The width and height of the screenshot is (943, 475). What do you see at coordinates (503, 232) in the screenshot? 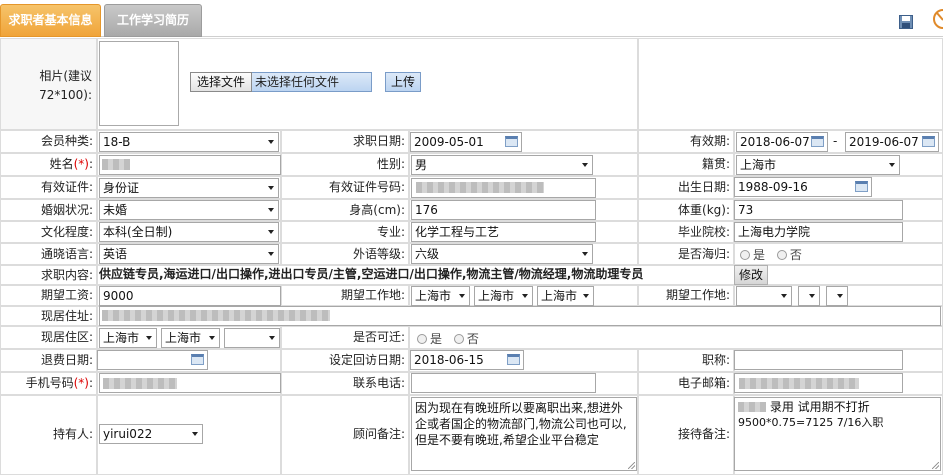
I see `major-input: 化学工程与工艺` at bounding box center [503, 232].